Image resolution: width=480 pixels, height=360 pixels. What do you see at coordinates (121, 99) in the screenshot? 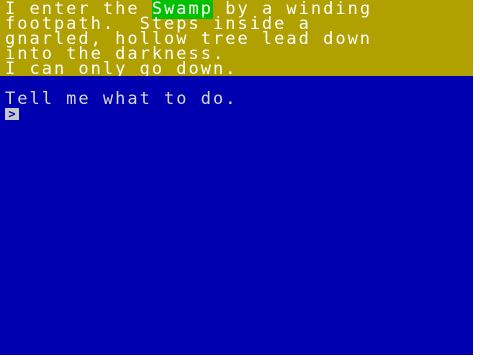
I see `command-prompt-text: Tell me what to do.` at bounding box center [121, 99].